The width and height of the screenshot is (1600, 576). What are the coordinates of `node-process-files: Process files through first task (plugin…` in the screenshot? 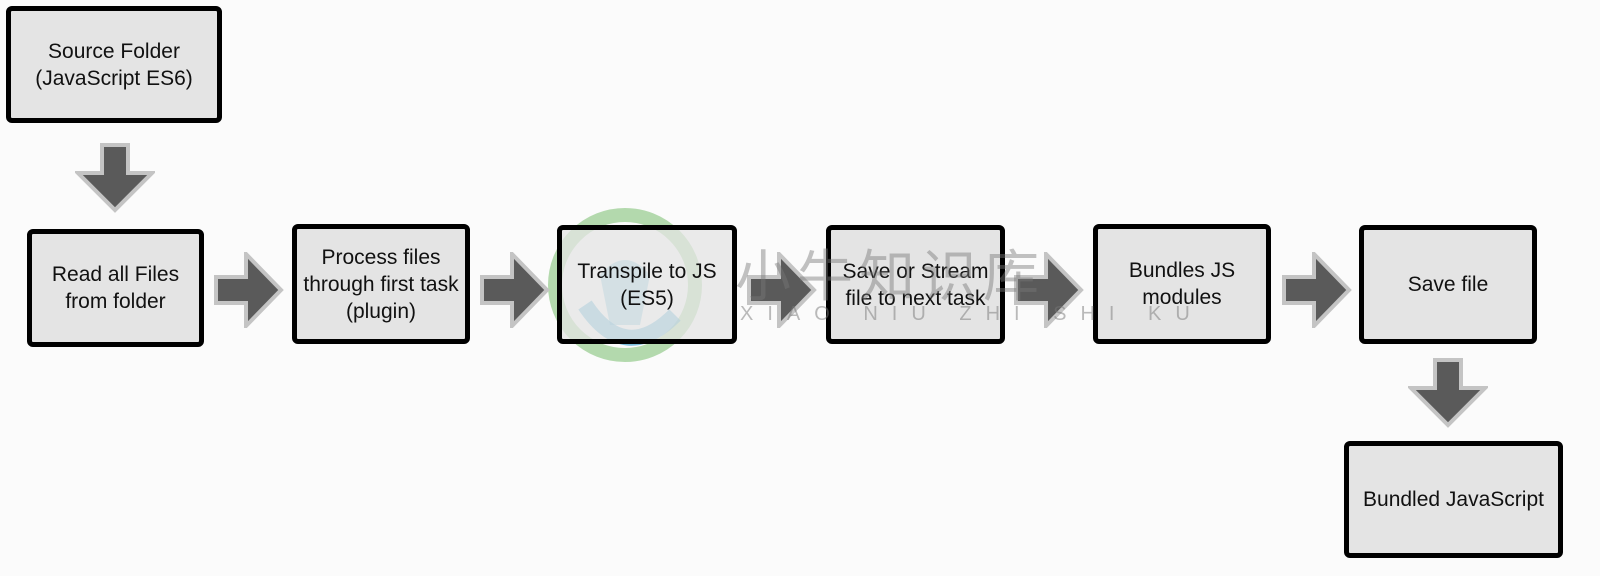 It's located at (381, 284).